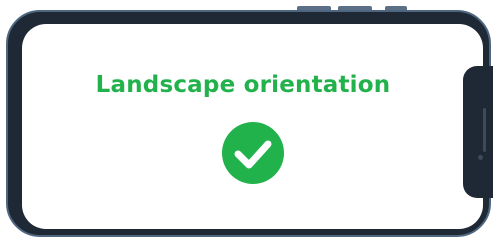 Image resolution: width=501 pixels, height=249 pixels. What do you see at coordinates (253, 153) in the screenshot?
I see `check-circle-icon` at bounding box center [253, 153].